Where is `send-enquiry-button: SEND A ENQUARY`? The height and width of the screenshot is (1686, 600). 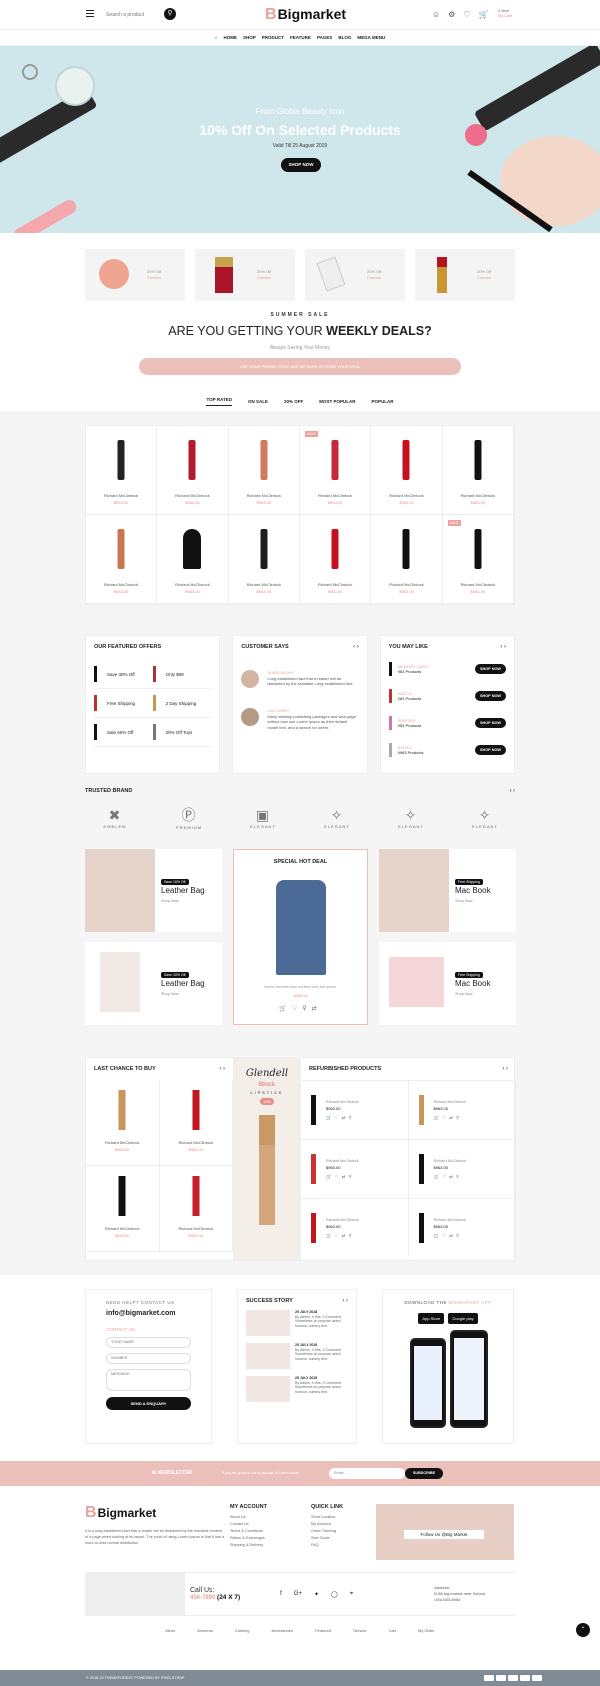 send-enquiry-button: SEND A ENQUARY is located at coordinates (148, 1403).